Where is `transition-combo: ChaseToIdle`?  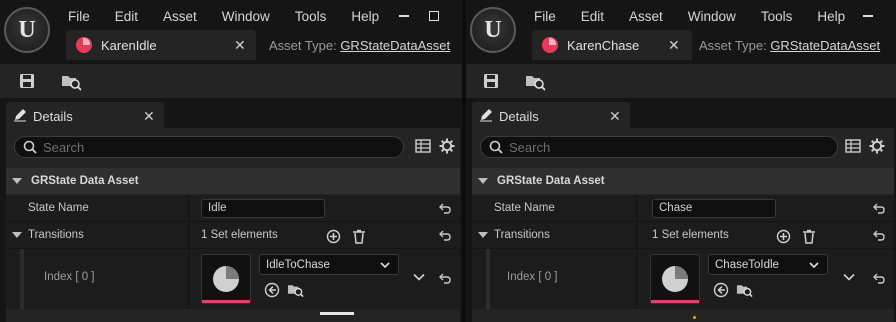 transition-combo: ChaseToIdle is located at coordinates (768, 264).